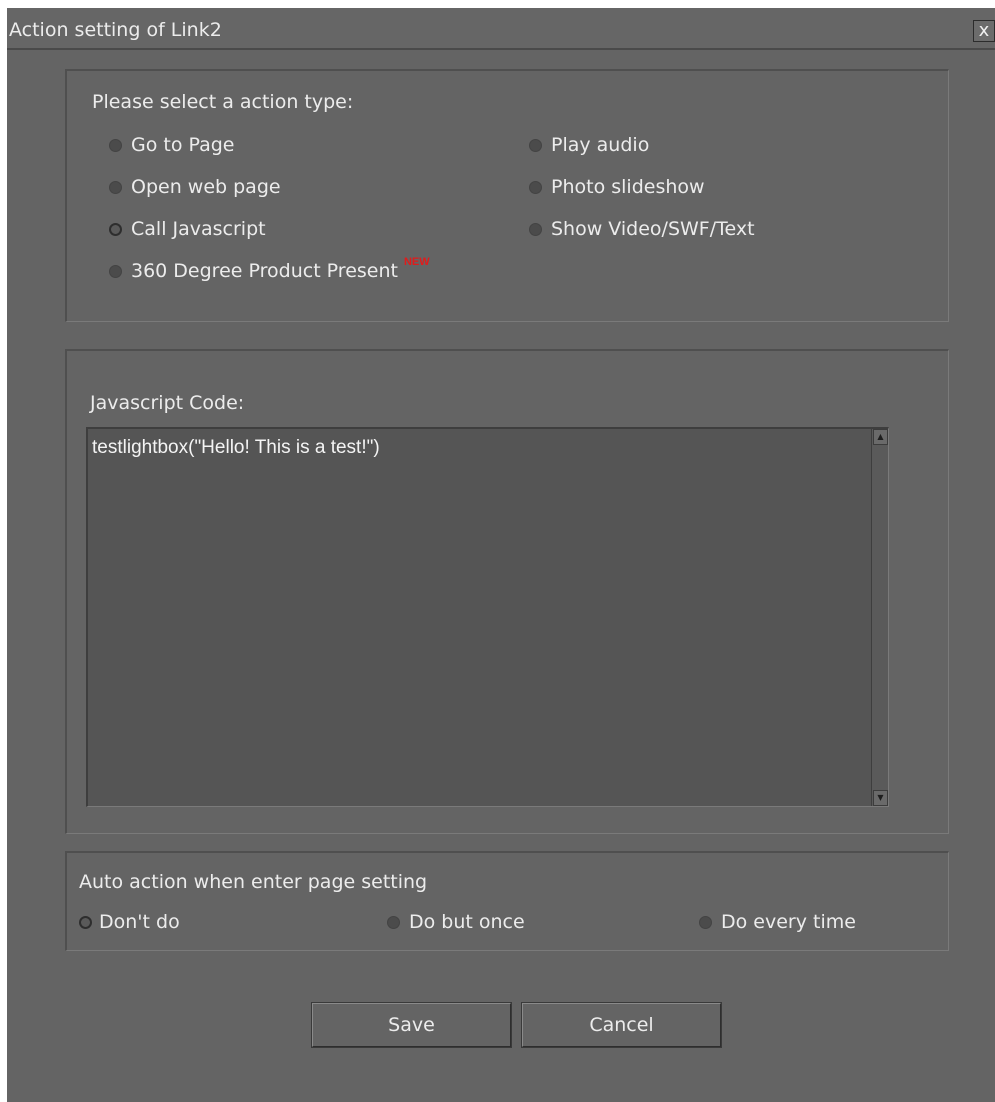  Describe the element at coordinates (628, 187) in the screenshot. I see `radio-label: Photo slideshow` at that location.